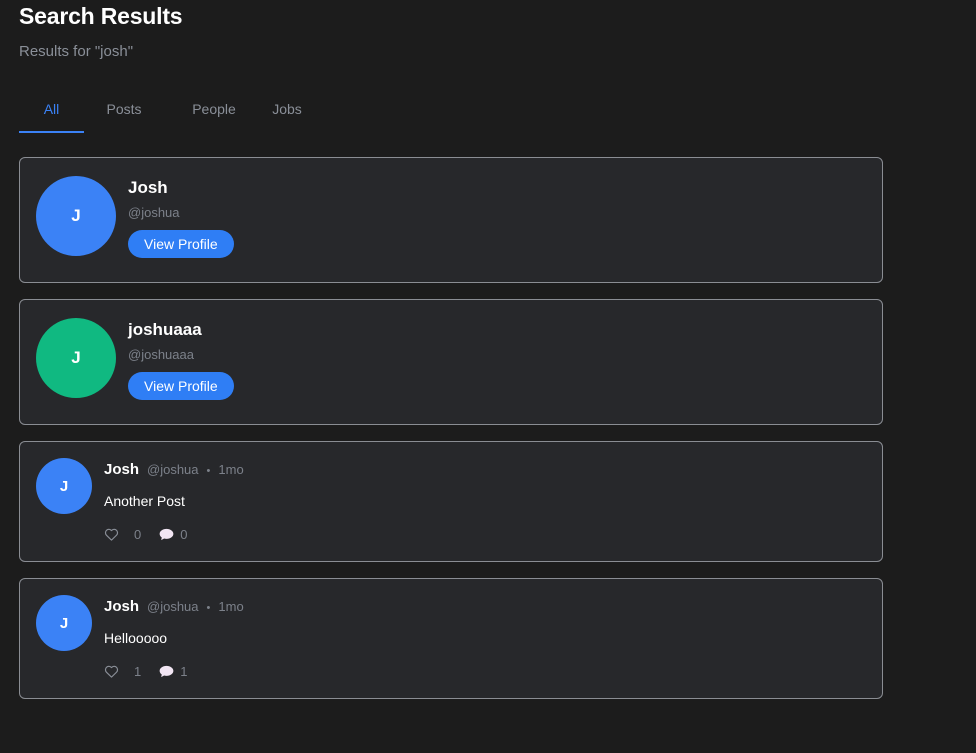 The width and height of the screenshot is (976, 753). I want to click on comment-count: 1, so click(184, 671).